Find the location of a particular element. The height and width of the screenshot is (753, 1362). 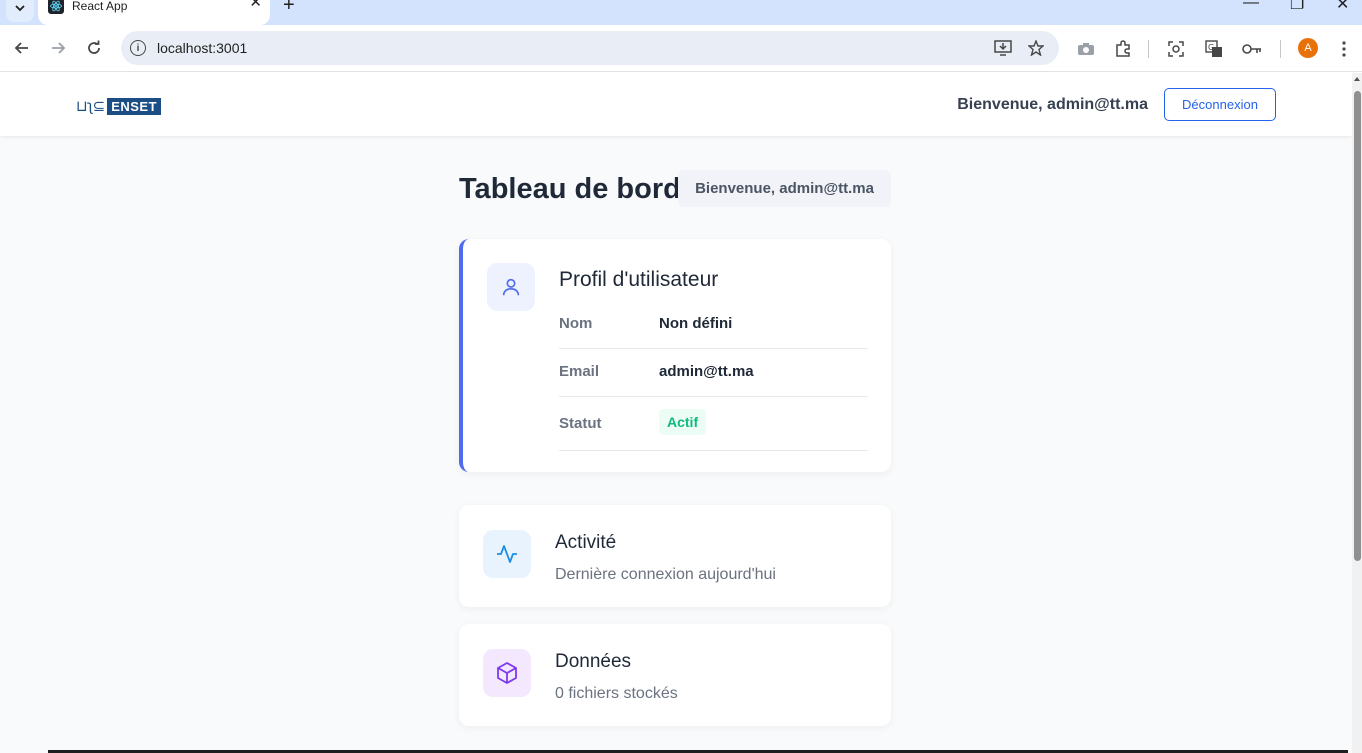

name-value: Non défini is located at coordinates (696, 323).